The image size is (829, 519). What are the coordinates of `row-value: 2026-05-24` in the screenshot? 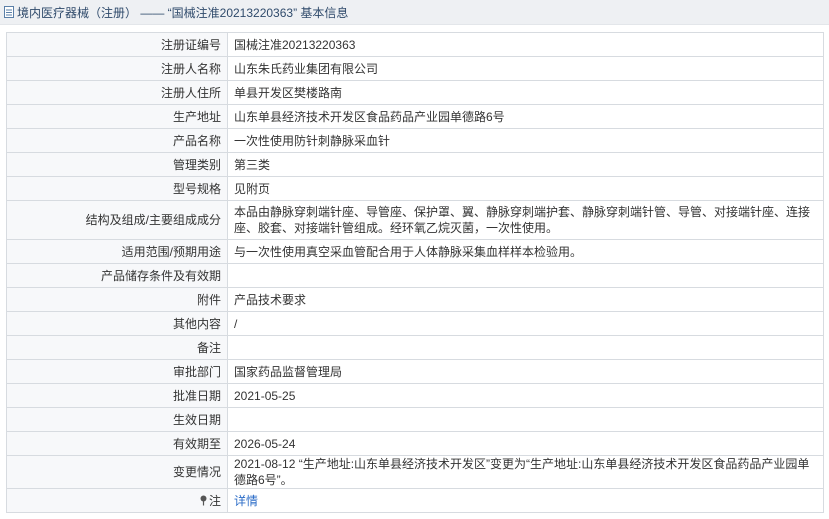 It's located at (525, 443).